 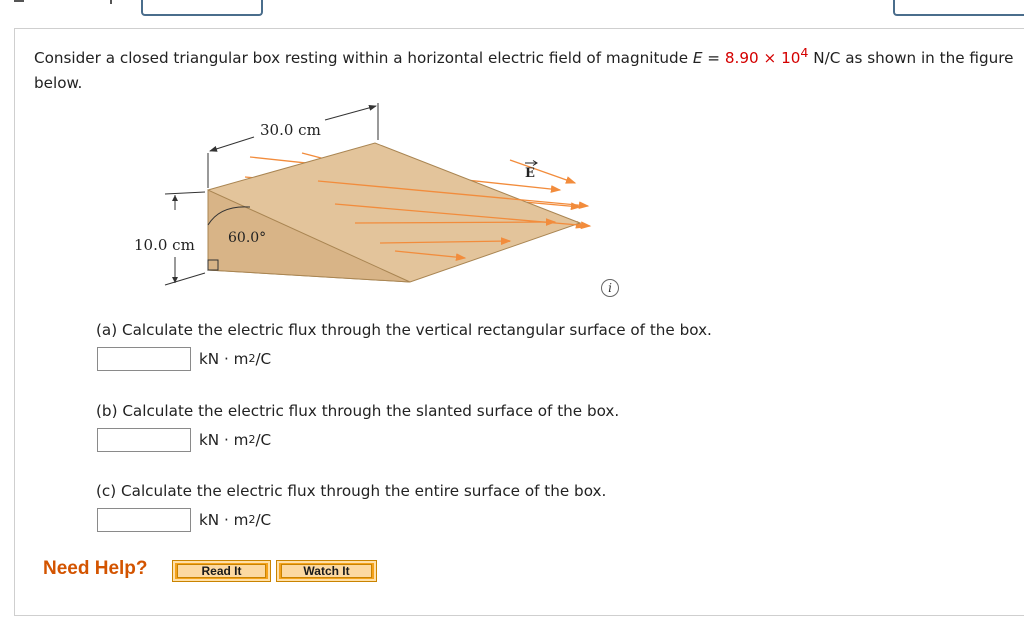 I want to click on answer-c-input, so click(x=144, y=520).